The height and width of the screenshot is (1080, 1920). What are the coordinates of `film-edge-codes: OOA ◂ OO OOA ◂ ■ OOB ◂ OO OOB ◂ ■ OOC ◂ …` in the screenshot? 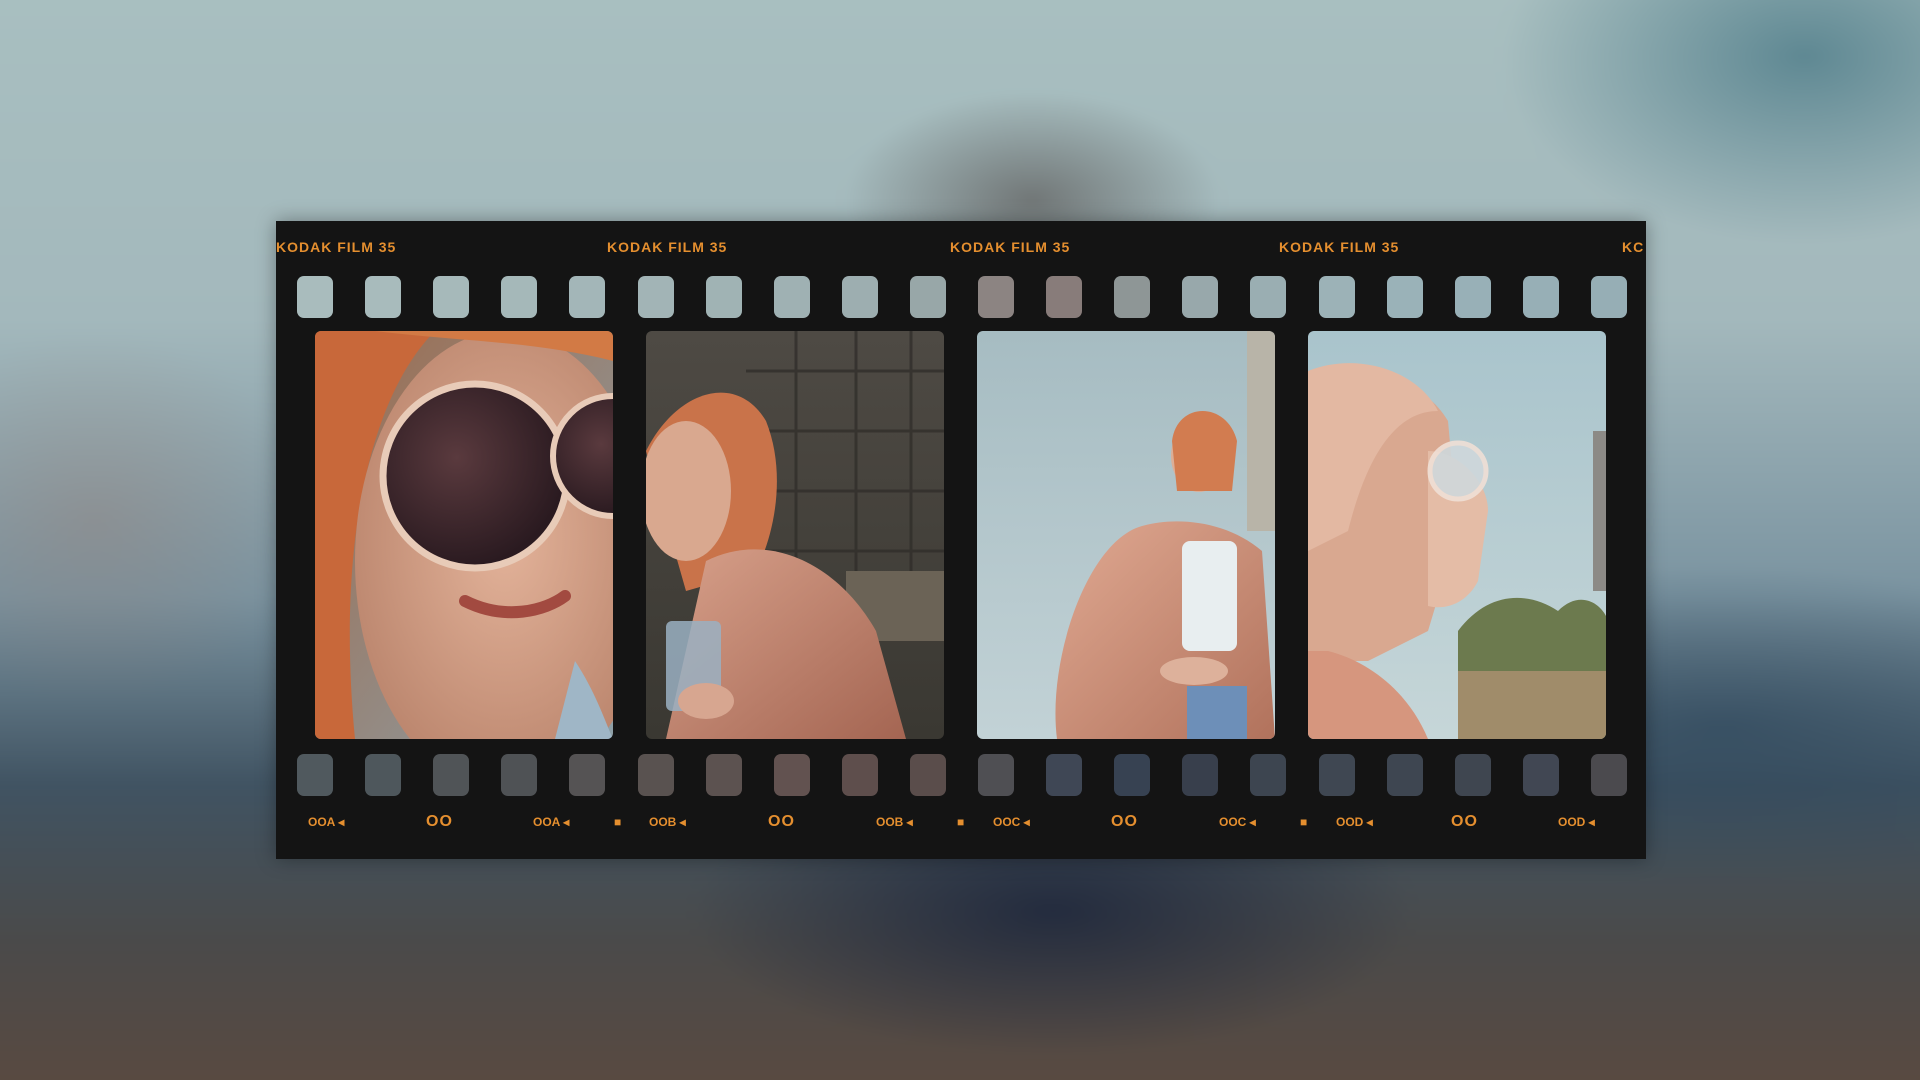 It's located at (961, 822).